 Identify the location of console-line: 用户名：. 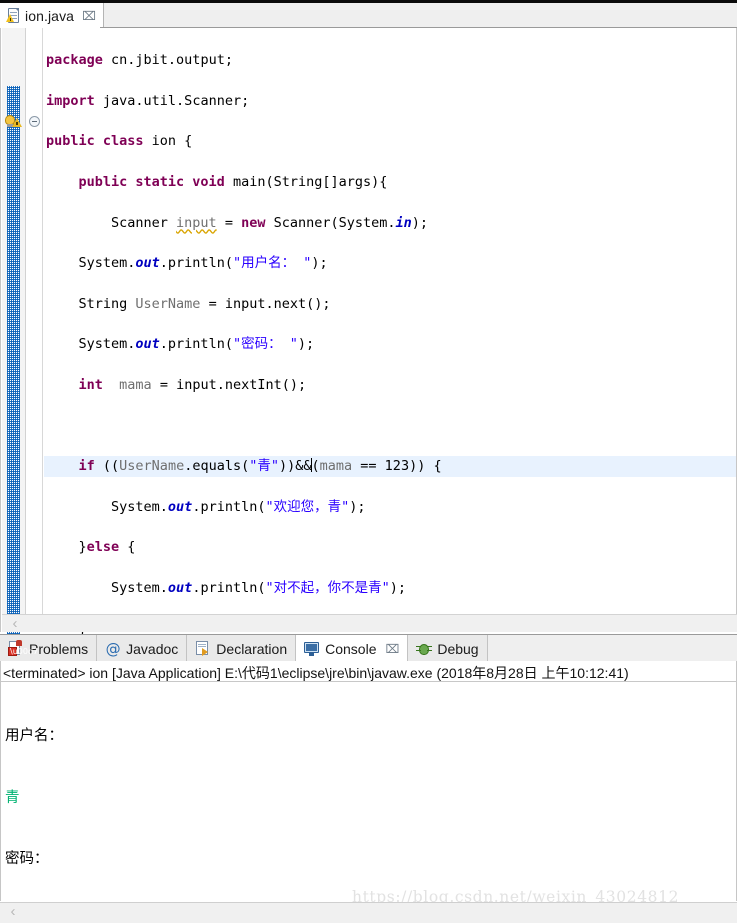
(34, 736).